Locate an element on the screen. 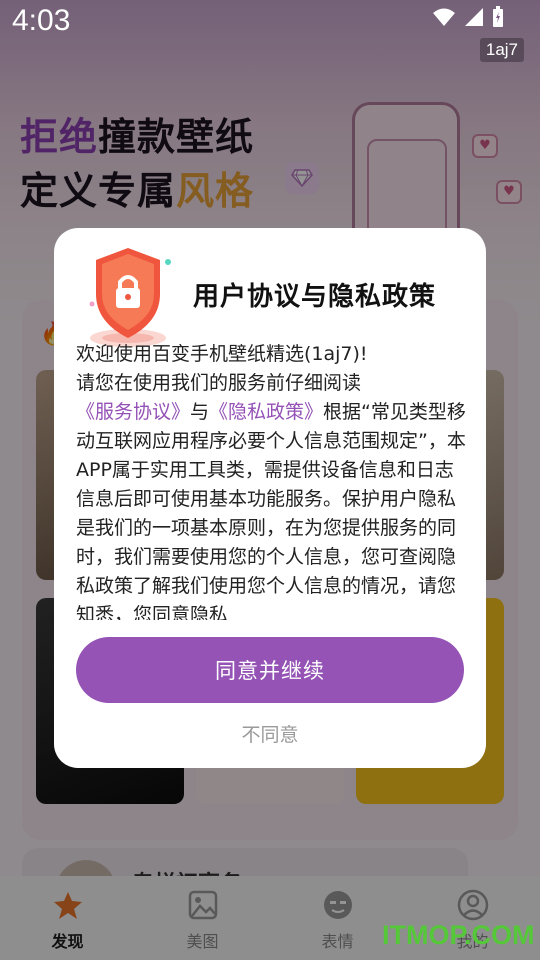 The height and width of the screenshot is (960, 540). agree-continue-button: 同意并继续 is located at coordinates (270, 670).